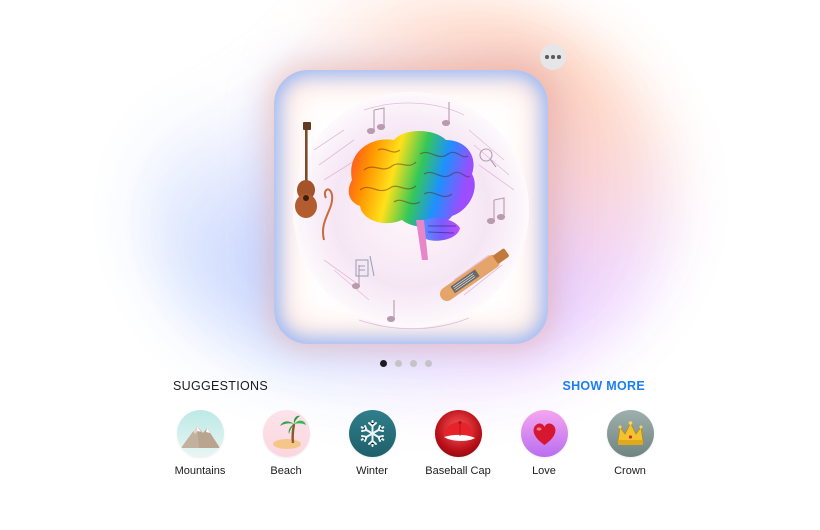 The height and width of the screenshot is (530, 820). What do you see at coordinates (458, 471) in the screenshot?
I see `suggestion-label: Baseball Cap` at bounding box center [458, 471].